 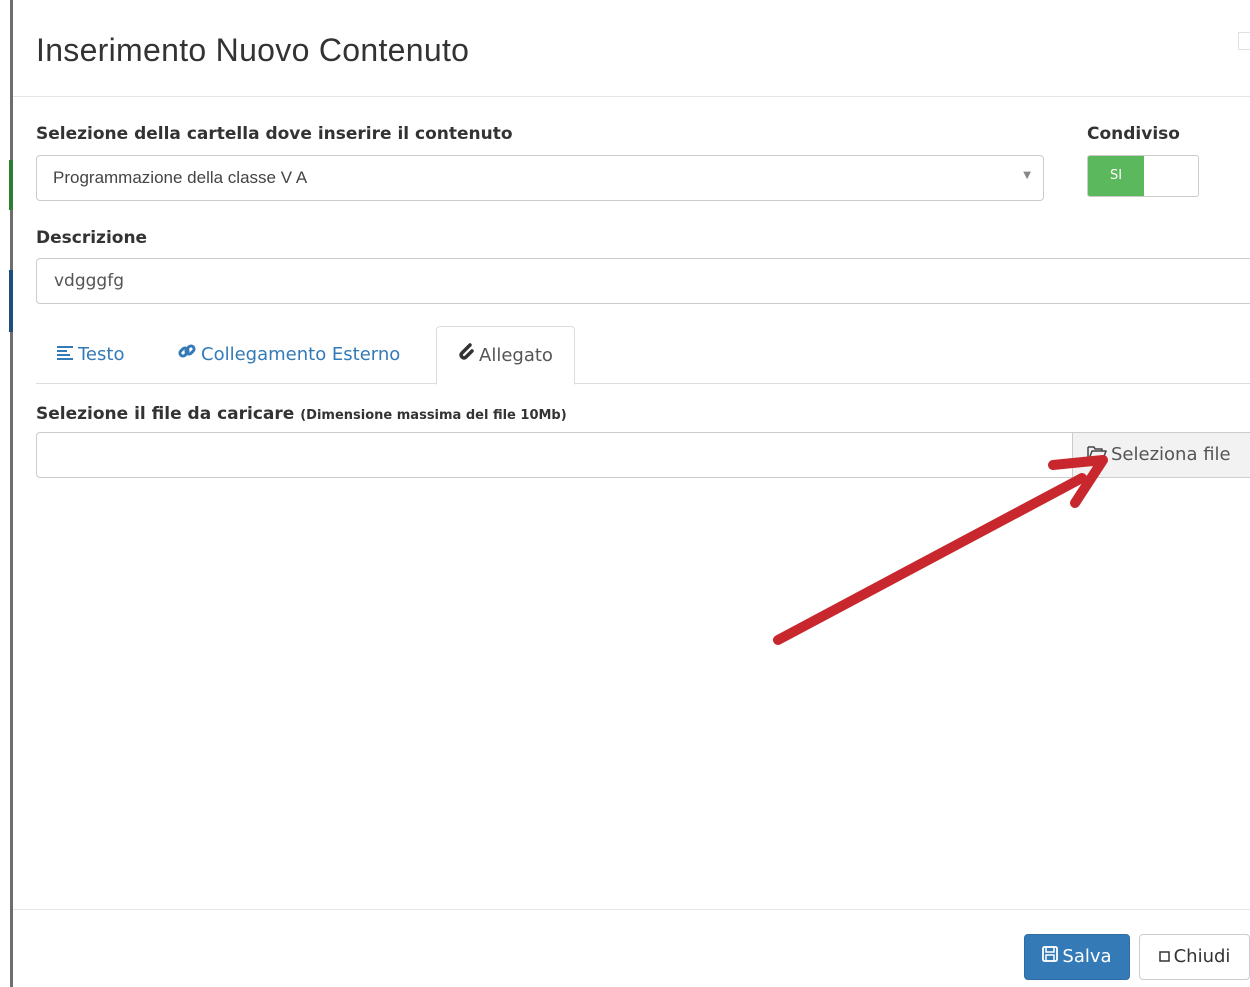 I want to click on content-tabs: Testo Collegamento Esterno Allegato, so click(x=643, y=355).